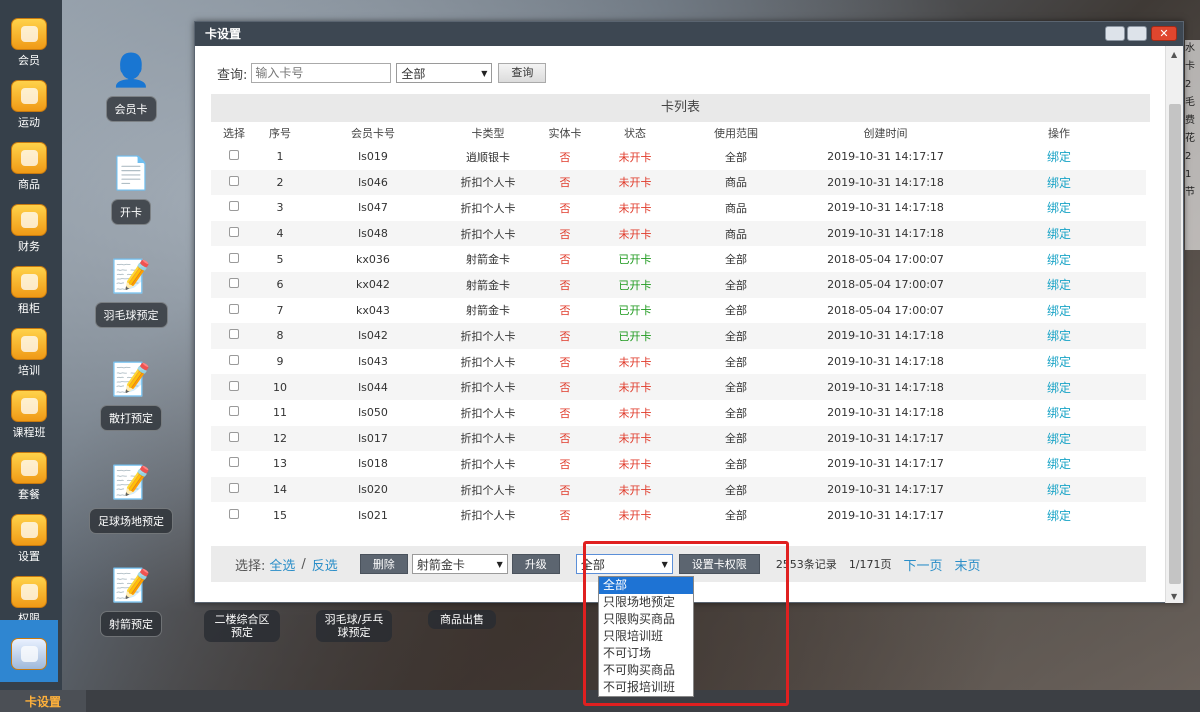  What do you see at coordinates (383, 564) in the screenshot?
I see `delete-button: 删除` at bounding box center [383, 564].